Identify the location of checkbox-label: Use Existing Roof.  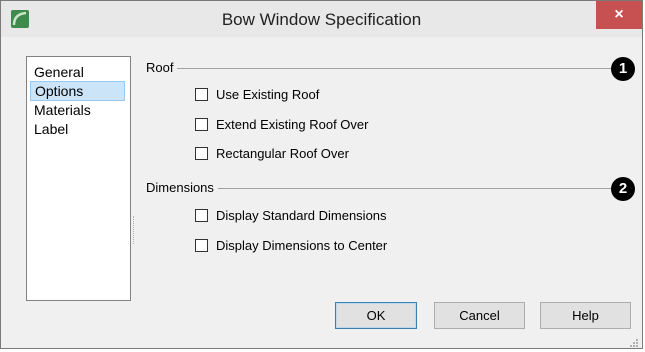
(268, 94).